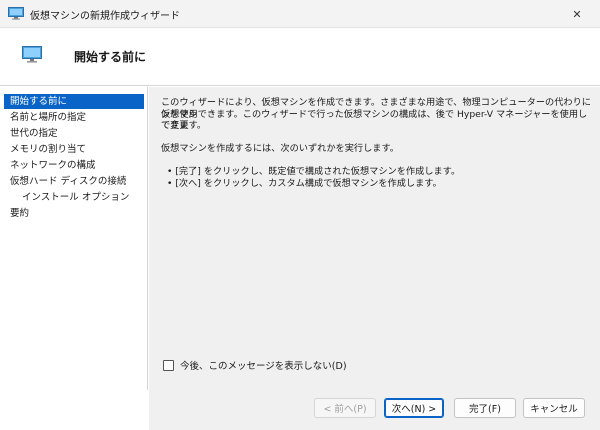 This screenshot has width=600, height=430. I want to click on step-item-networking: ネットワークの構成, so click(50, 165).